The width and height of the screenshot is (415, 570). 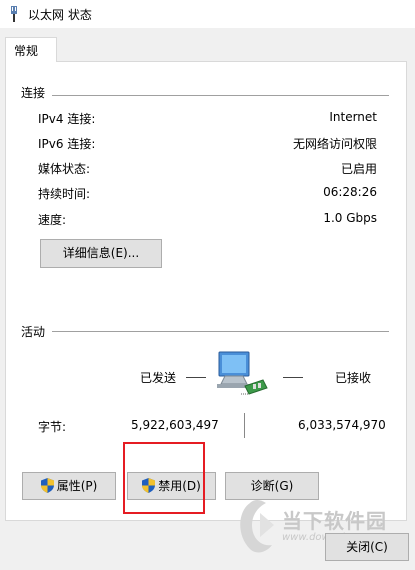 I want to click on tab-general: 常规, so click(x=31, y=49).